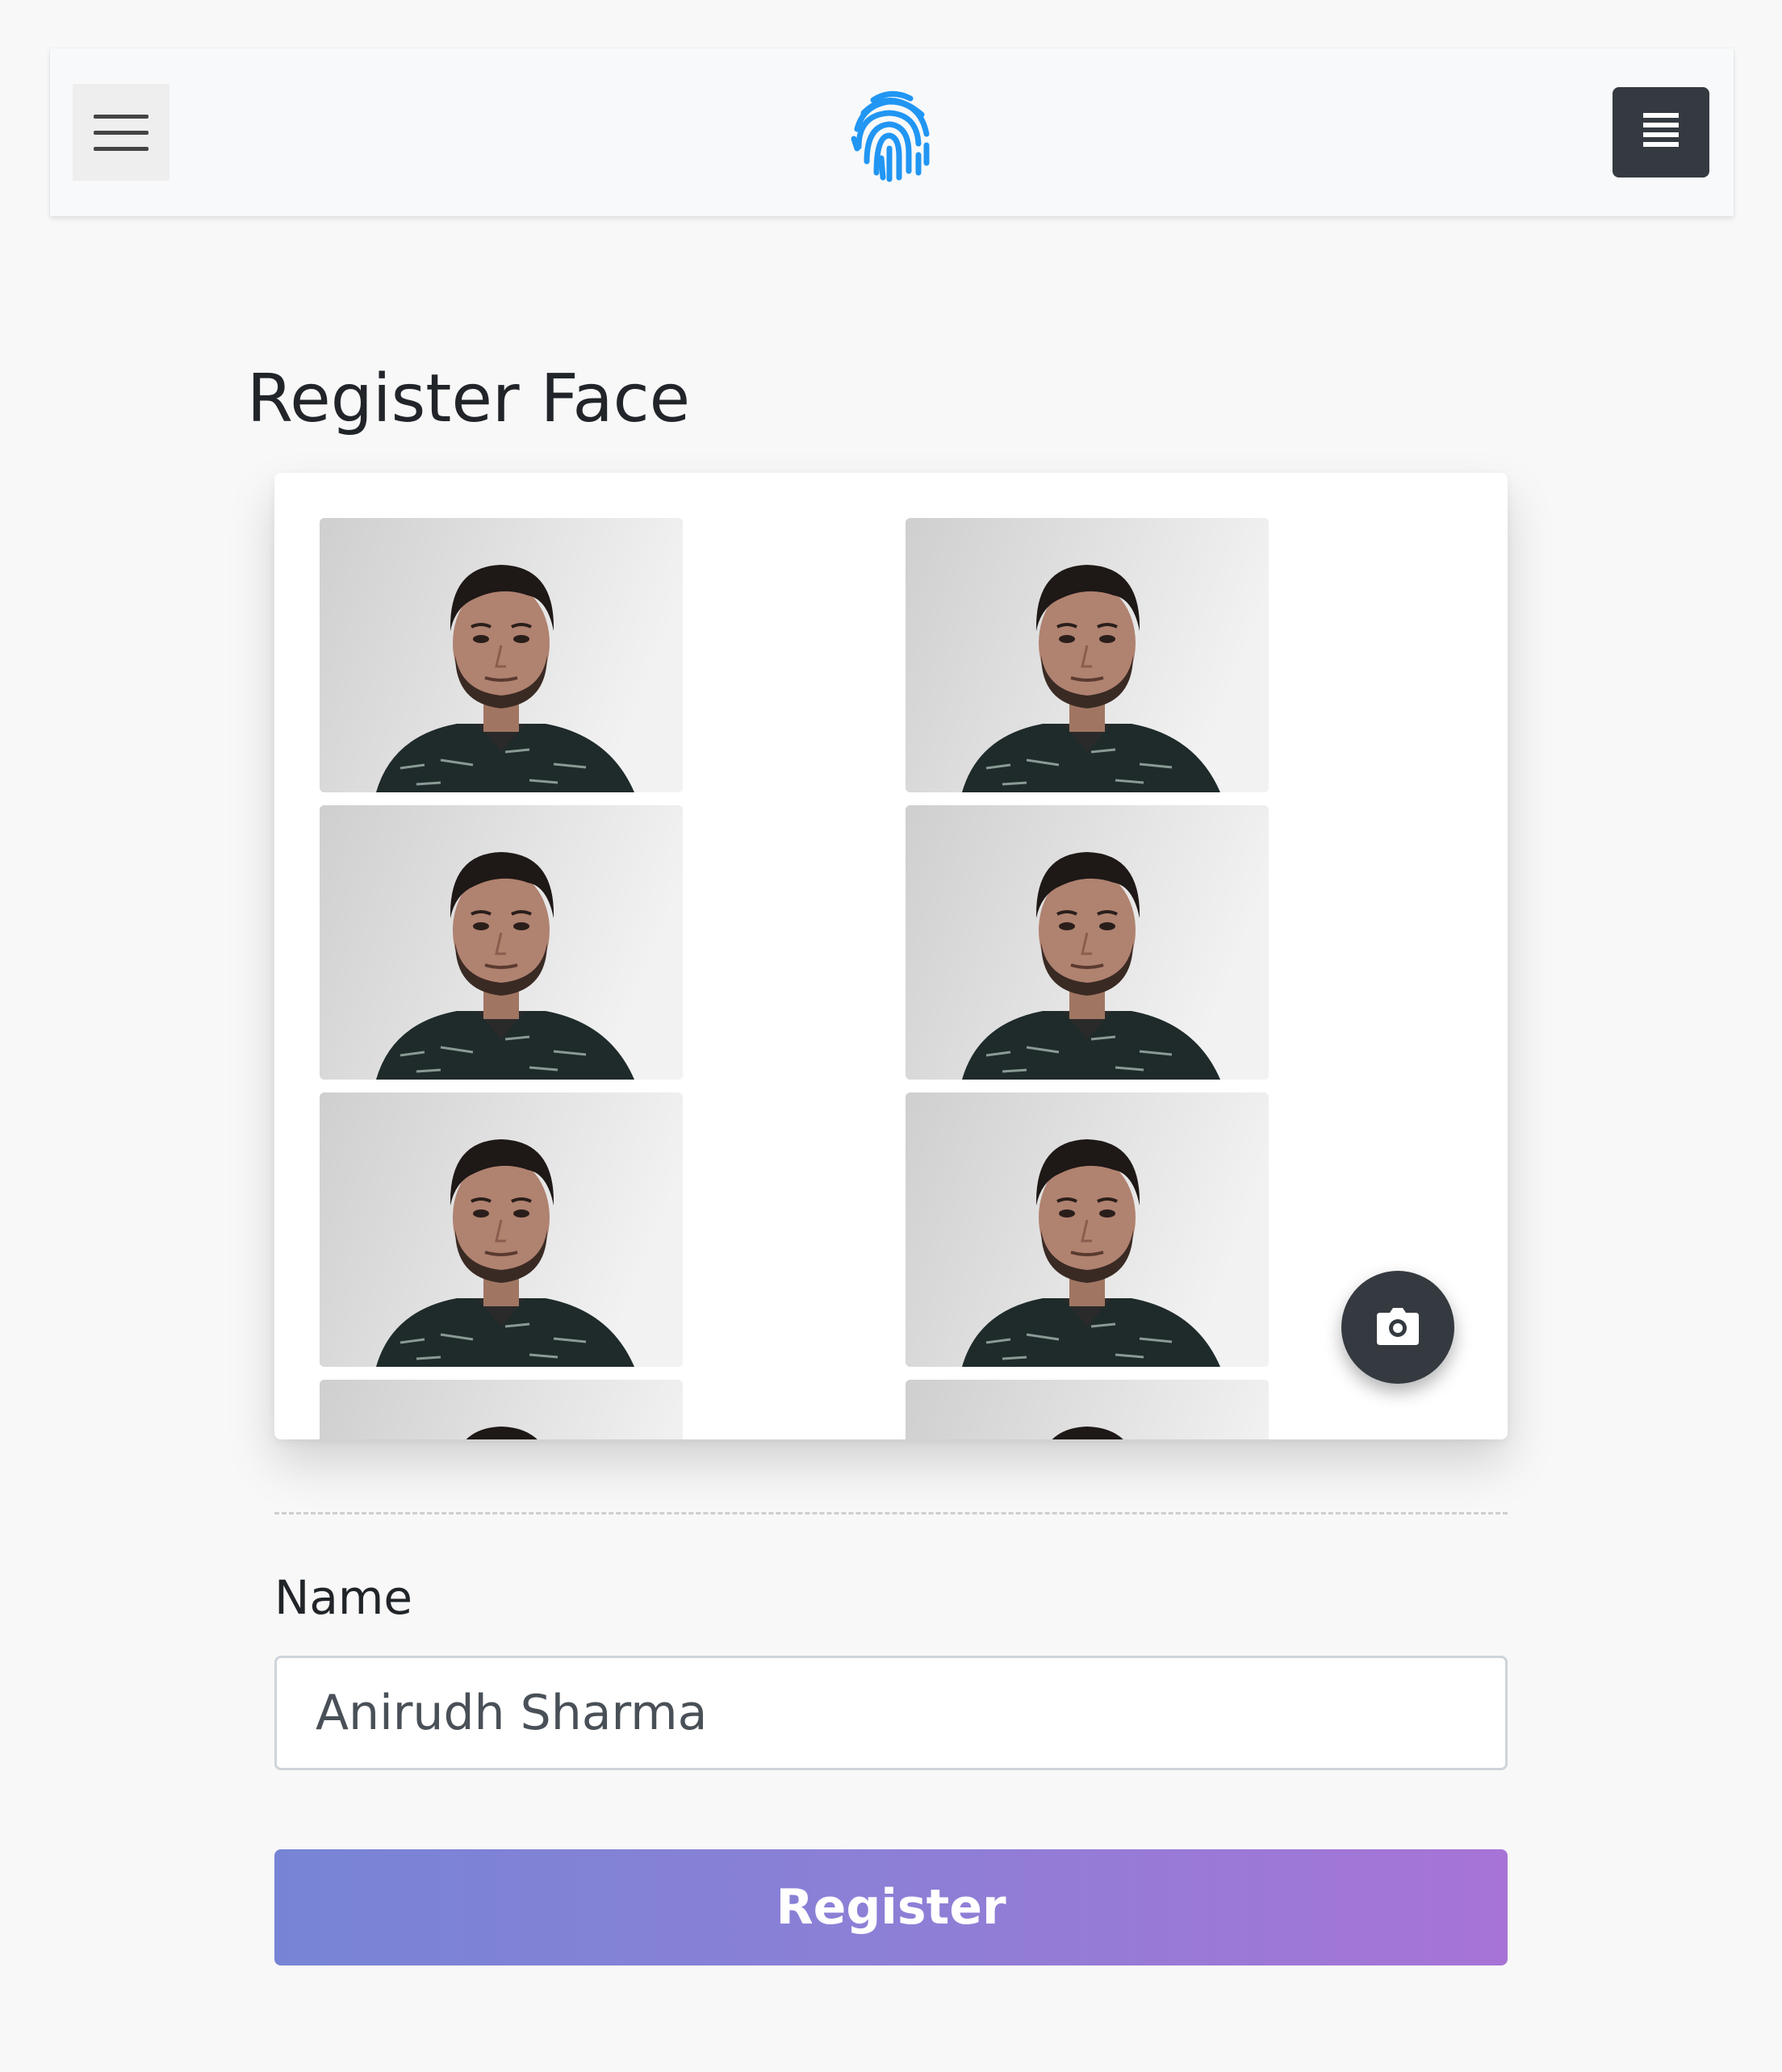 The height and width of the screenshot is (2072, 1782). What do you see at coordinates (469, 399) in the screenshot?
I see `page-title: Register Face` at bounding box center [469, 399].